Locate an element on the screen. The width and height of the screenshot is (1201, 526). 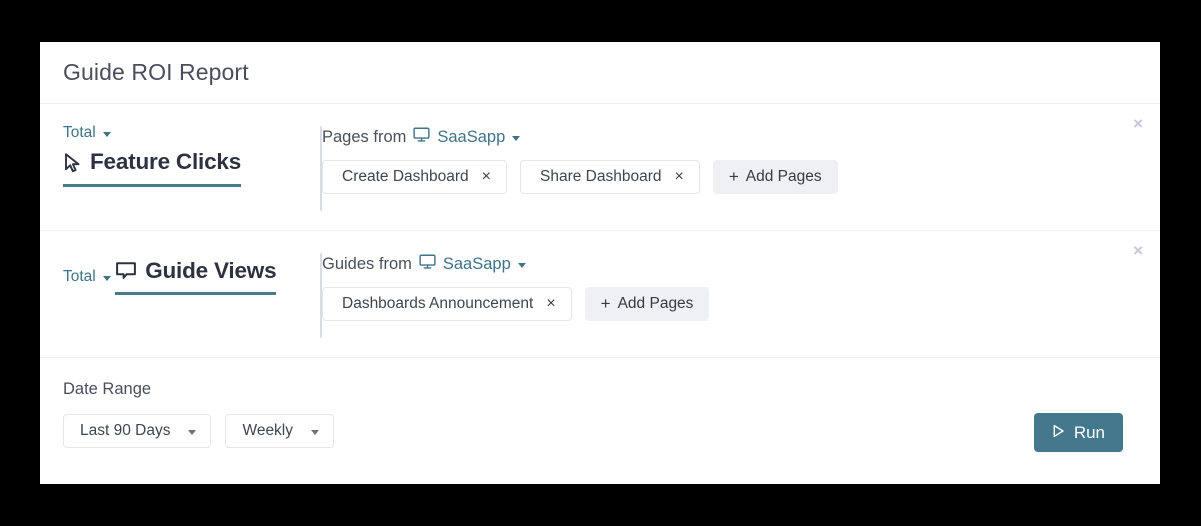
aggregation-select-guide-views: Total is located at coordinates (87, 277).